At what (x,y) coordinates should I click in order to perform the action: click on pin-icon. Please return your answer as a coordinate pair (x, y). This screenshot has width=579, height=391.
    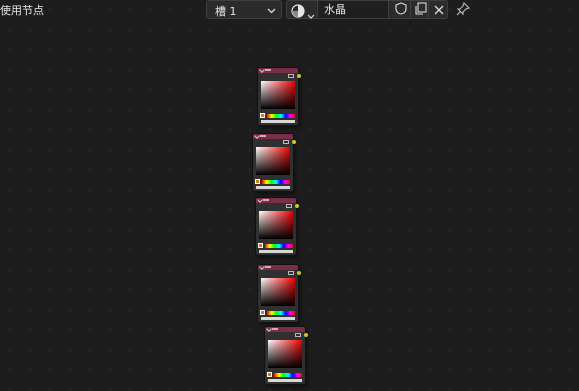
    Looking at the image, I should click on (463, 11).